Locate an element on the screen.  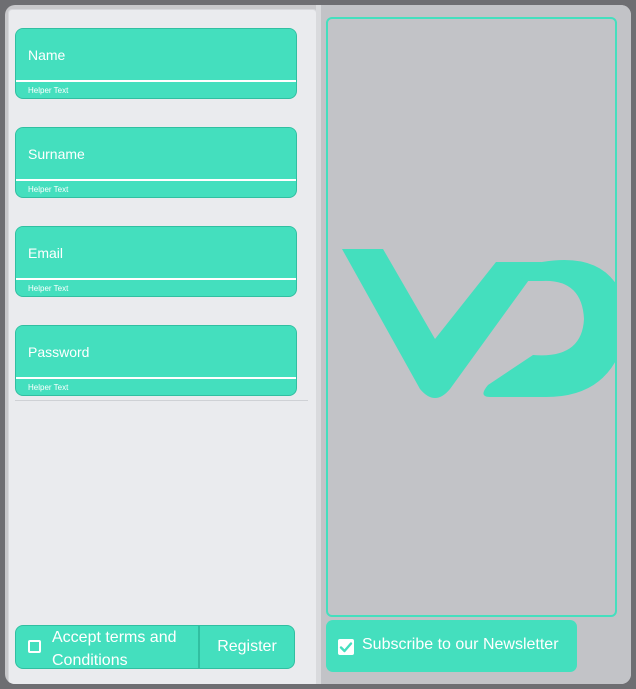
password-field-group: Helper Text is located at coordinates (156, 360).